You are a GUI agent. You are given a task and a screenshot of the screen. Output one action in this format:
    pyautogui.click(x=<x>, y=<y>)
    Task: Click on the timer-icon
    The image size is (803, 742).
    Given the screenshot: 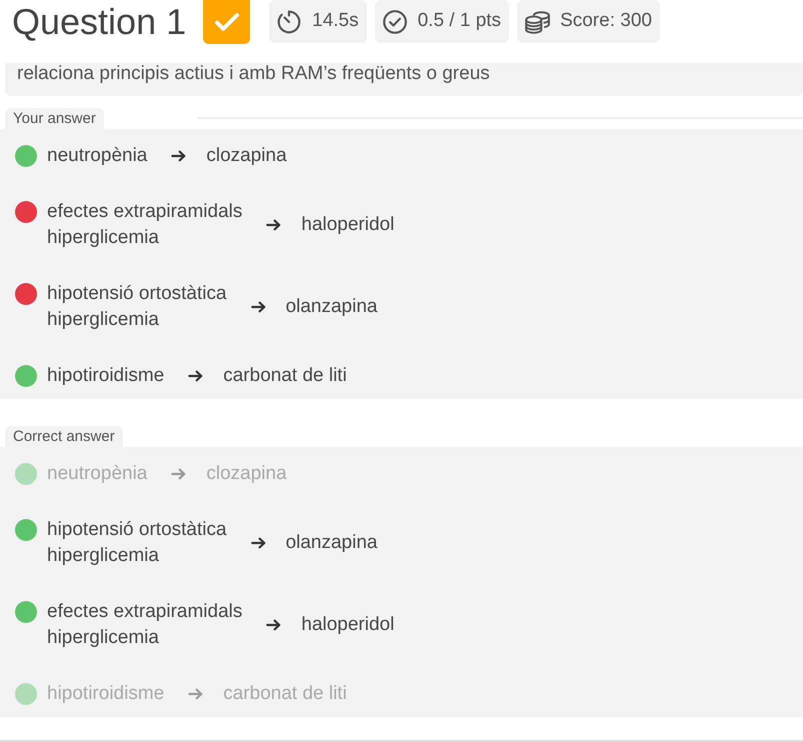 What is the action you would take?
    pyautogui.click(x=289, y=21)
    